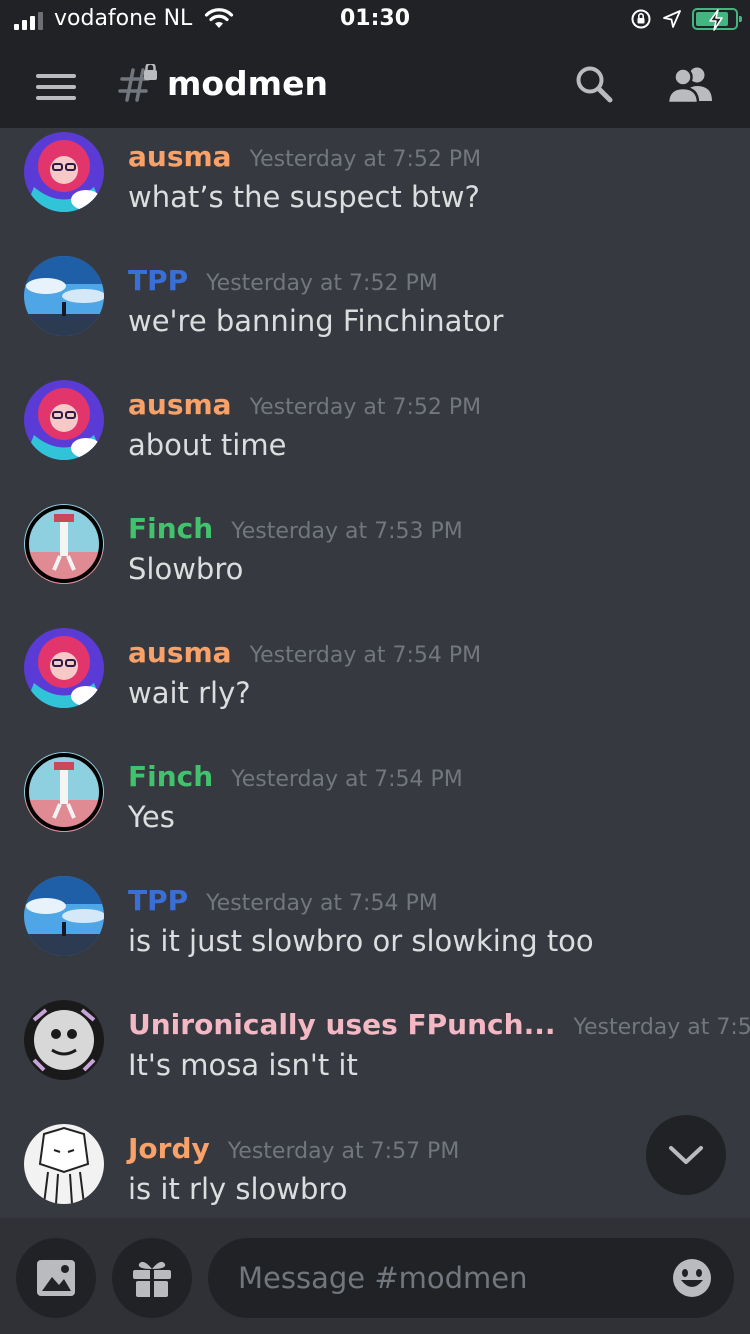  What do you see at coordinates (375, 566) in the screenshot?
I see `message-item: Finch Yesterday at 7:53 PM Slowbro` at bounding box center [375, 566].